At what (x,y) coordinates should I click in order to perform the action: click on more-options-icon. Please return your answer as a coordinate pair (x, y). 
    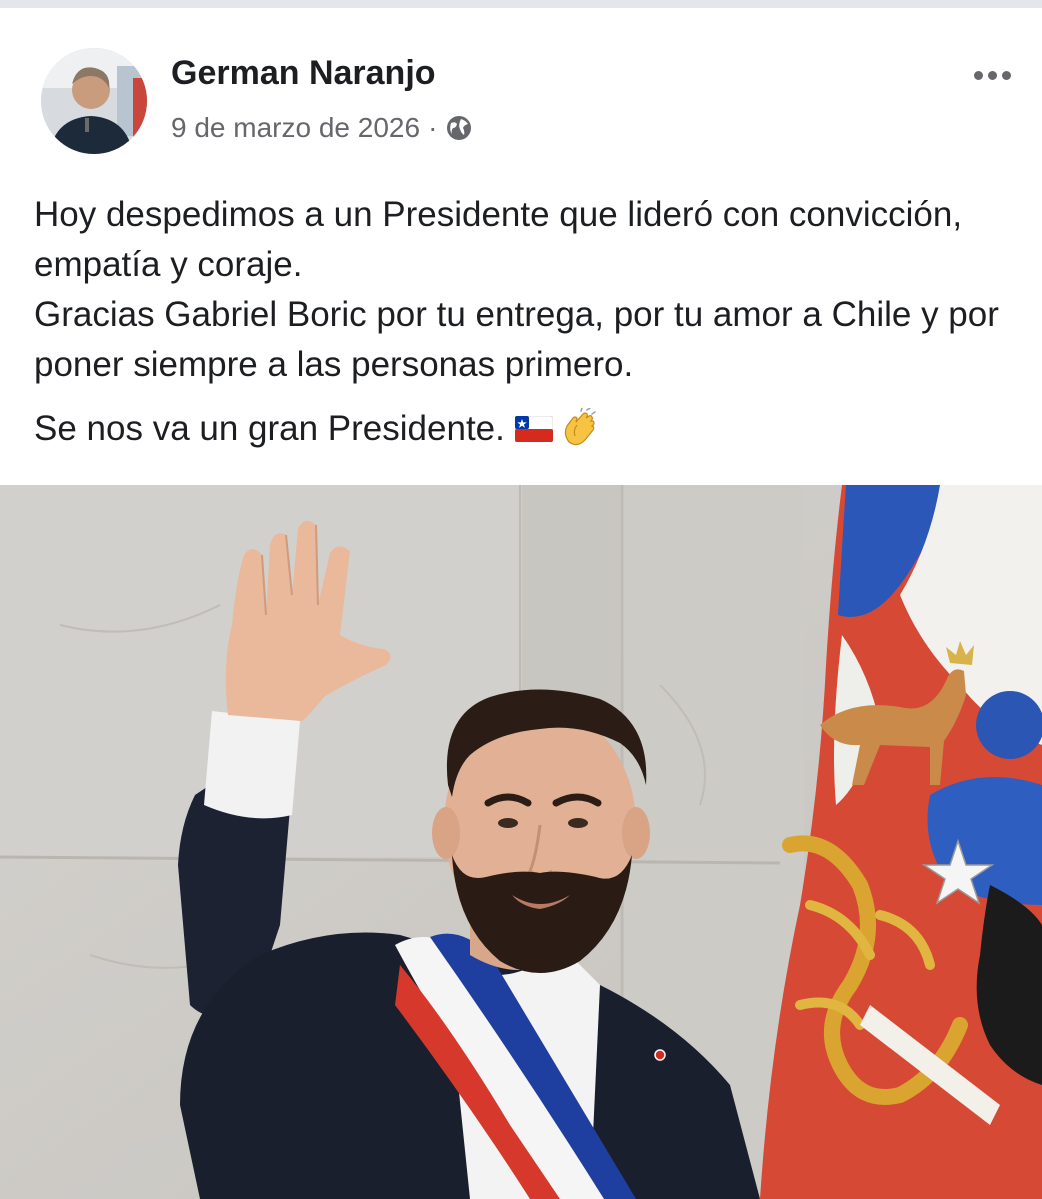
    Looking at the image, I should click on (992, 75).